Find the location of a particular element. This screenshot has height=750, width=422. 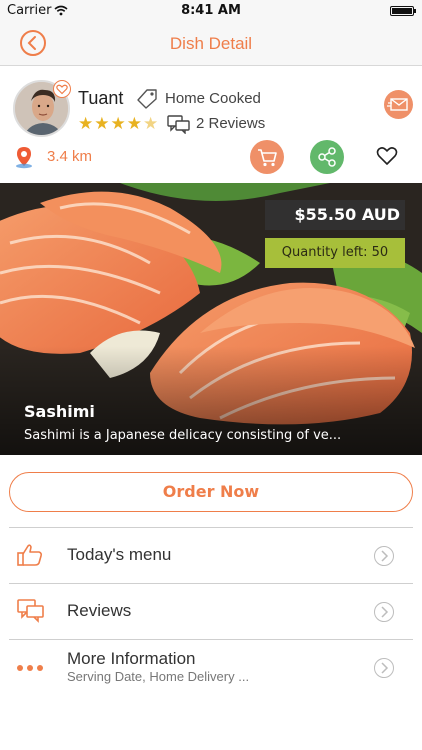

chef-name: Tuant is located at coordinates (100, 98).